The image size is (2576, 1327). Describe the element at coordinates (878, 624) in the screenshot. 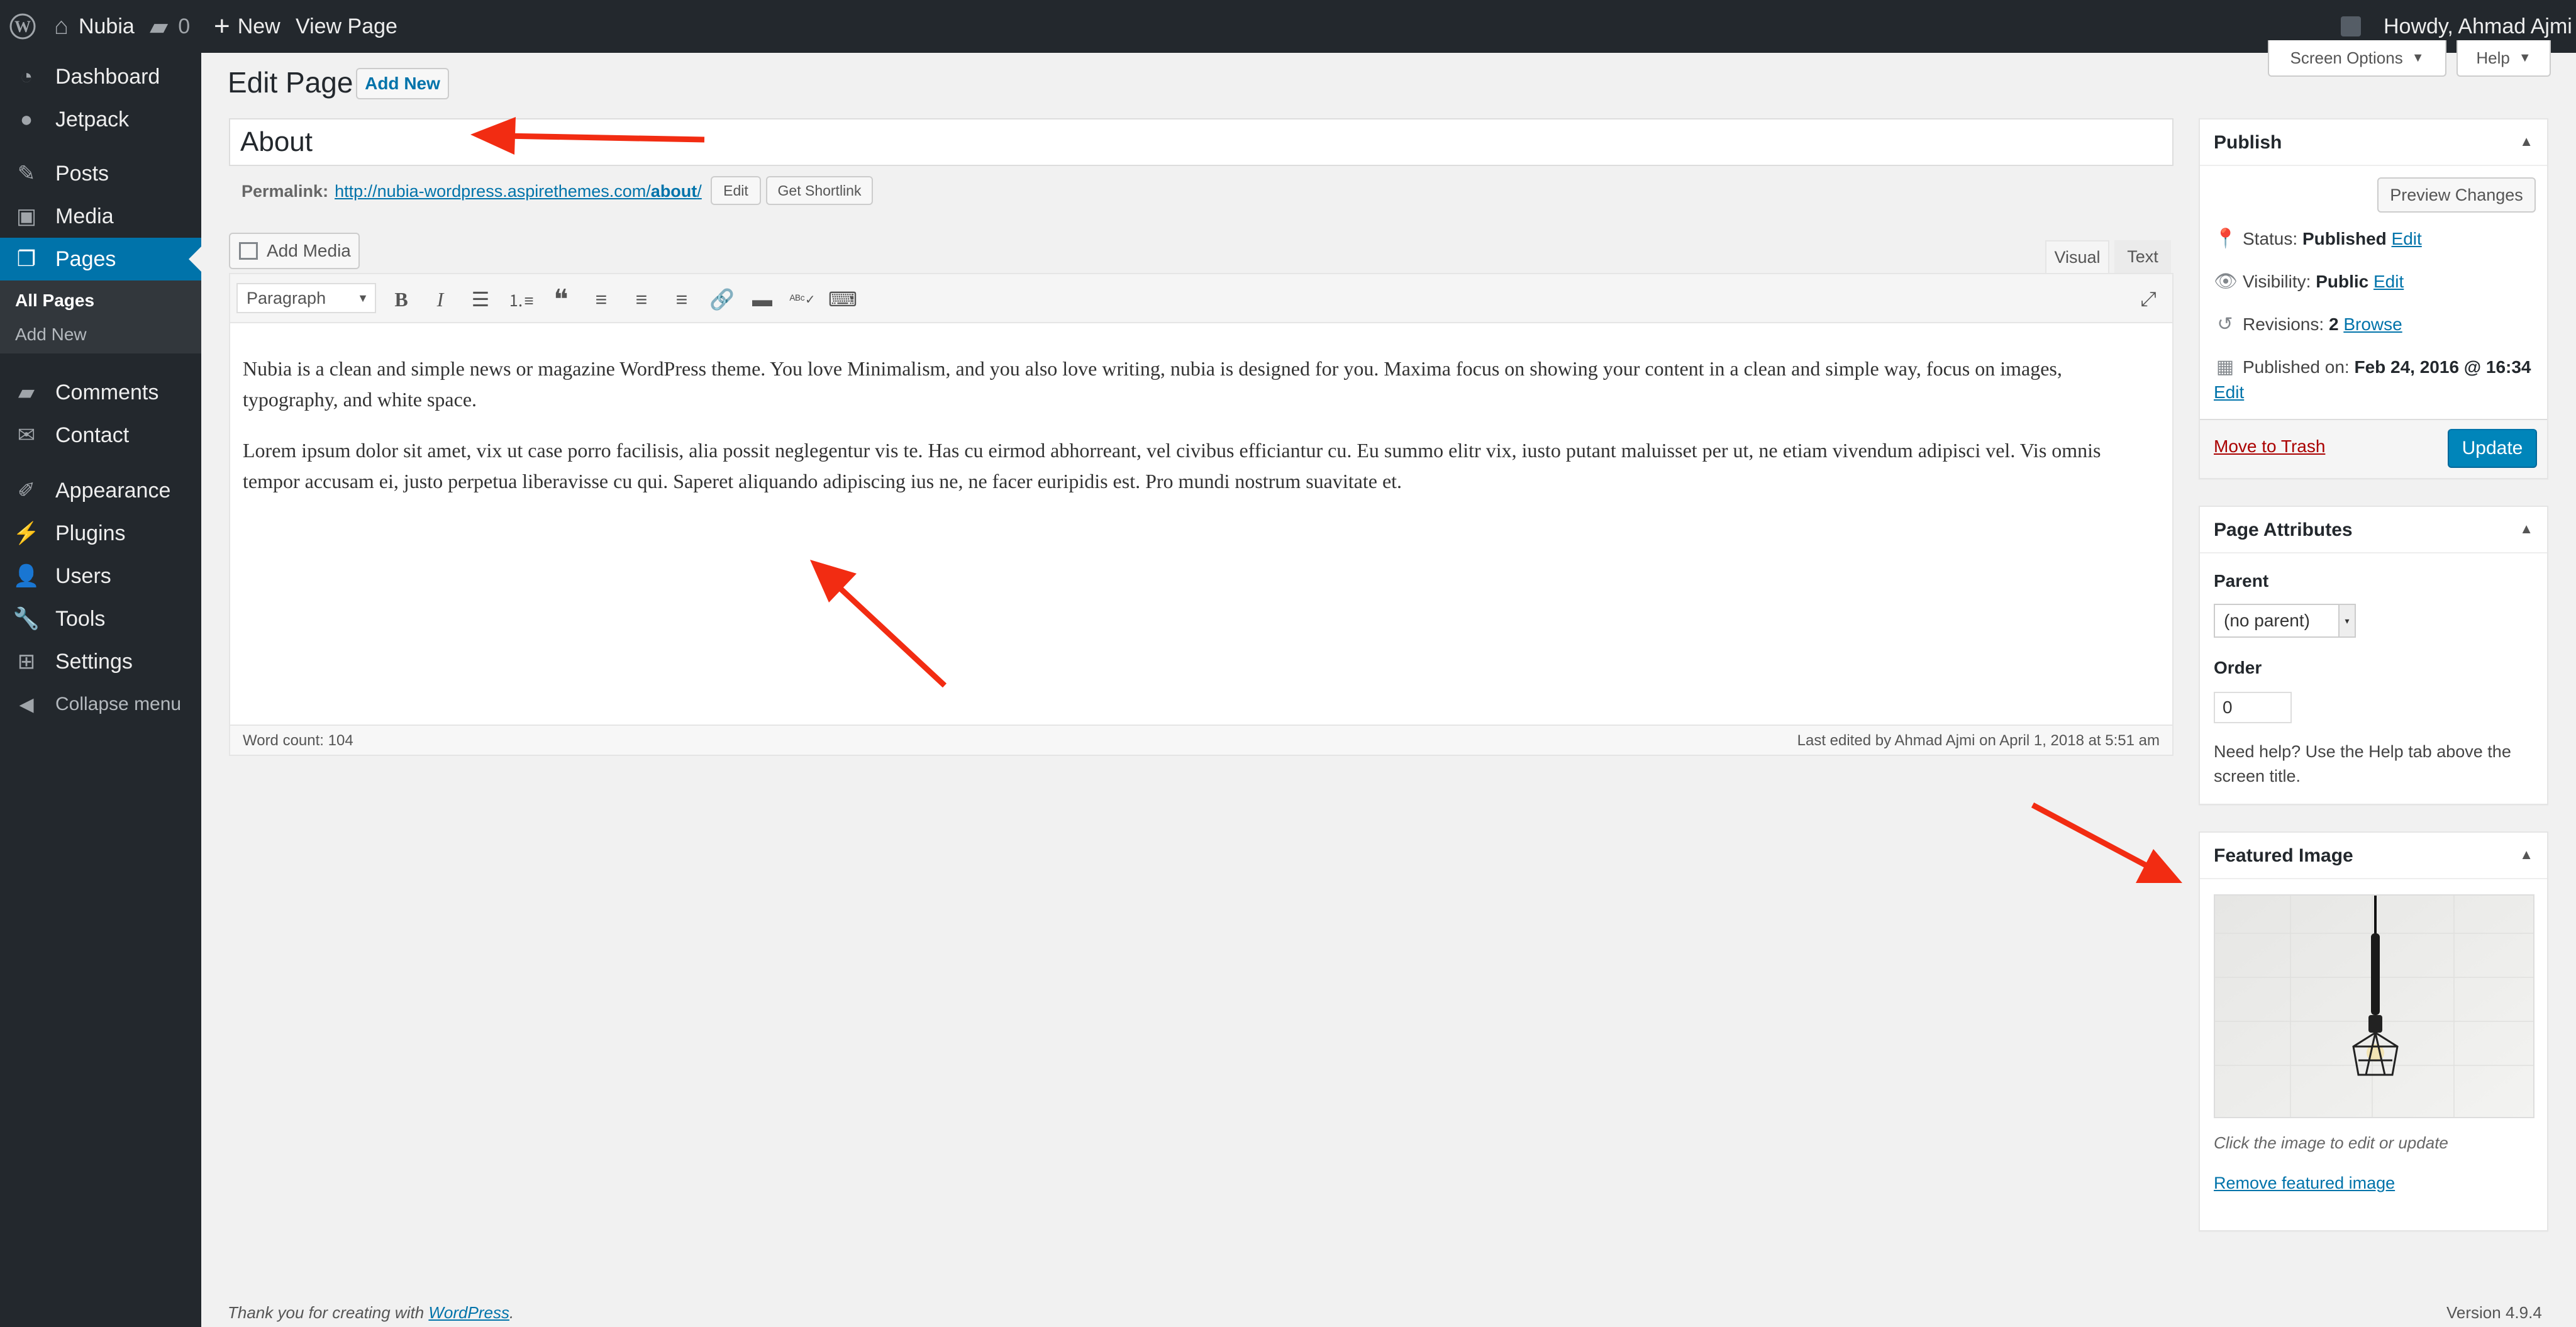

I see `annotation-arrow-content` at that location.